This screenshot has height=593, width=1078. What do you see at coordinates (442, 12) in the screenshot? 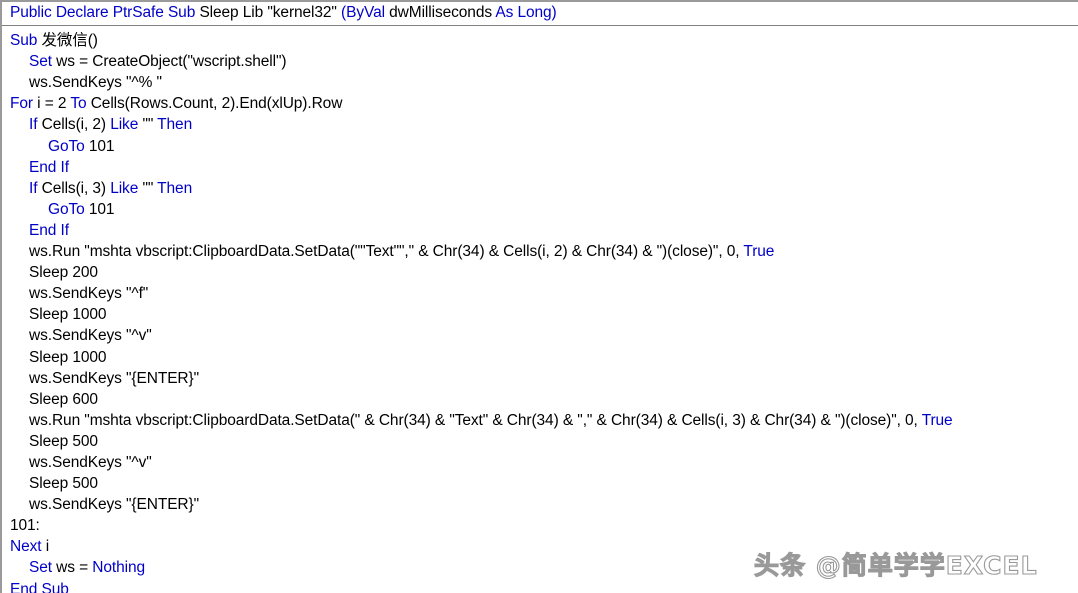
I see `code-plain-token: dwMilliseconds` at bounding box center [442, 12].